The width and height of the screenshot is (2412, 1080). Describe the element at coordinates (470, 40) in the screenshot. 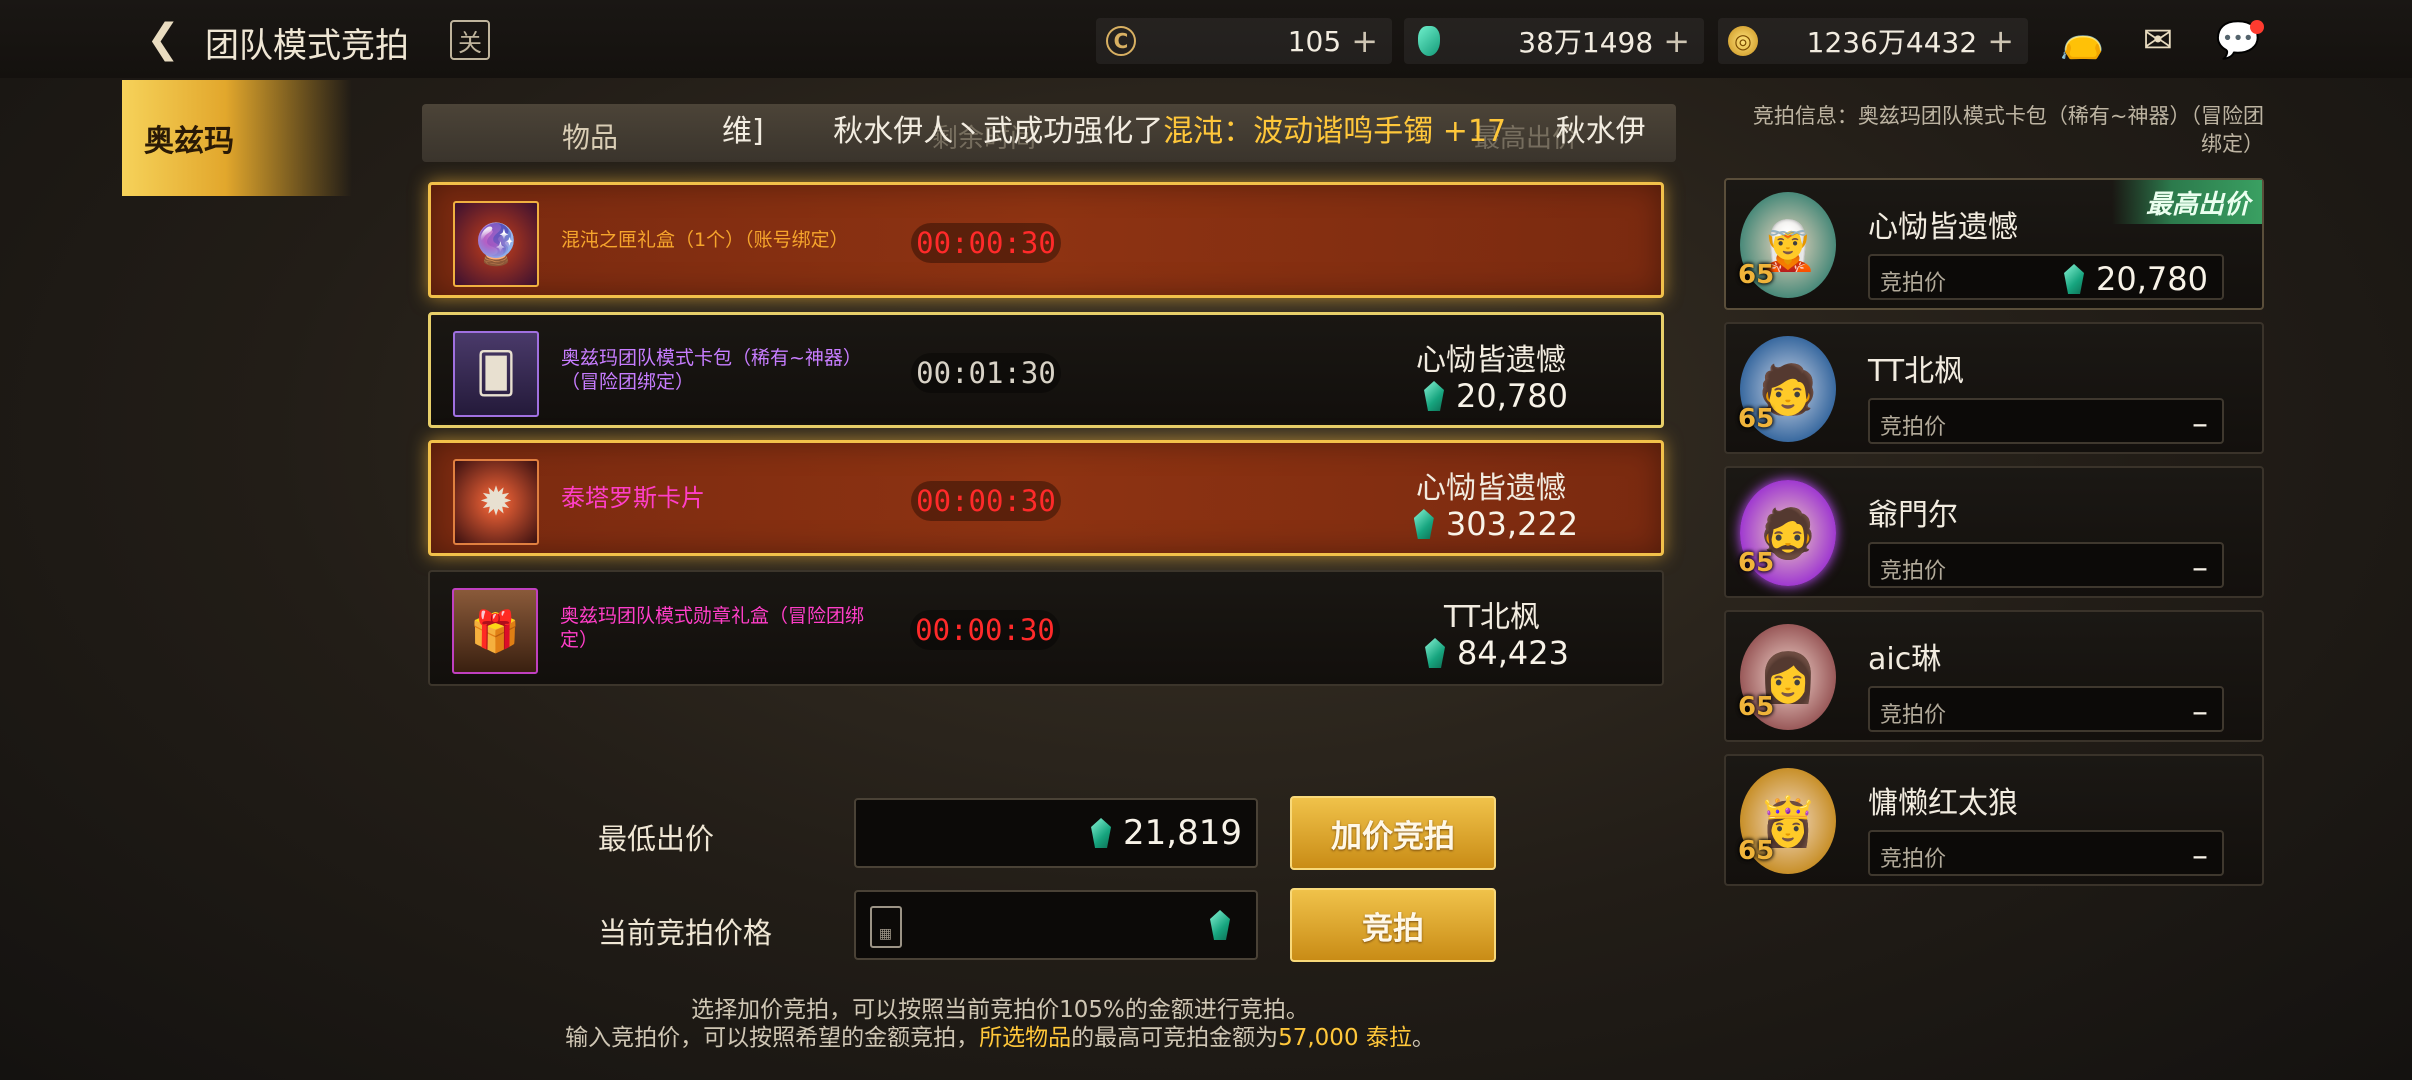

I see `calendar-icon: 关` at that location.